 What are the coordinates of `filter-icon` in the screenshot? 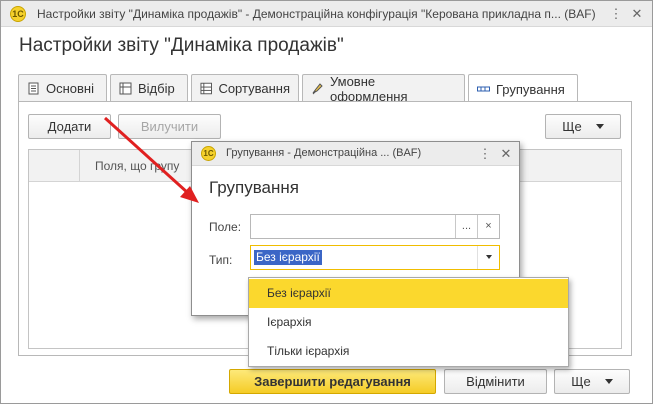 It's located at (125, 88).